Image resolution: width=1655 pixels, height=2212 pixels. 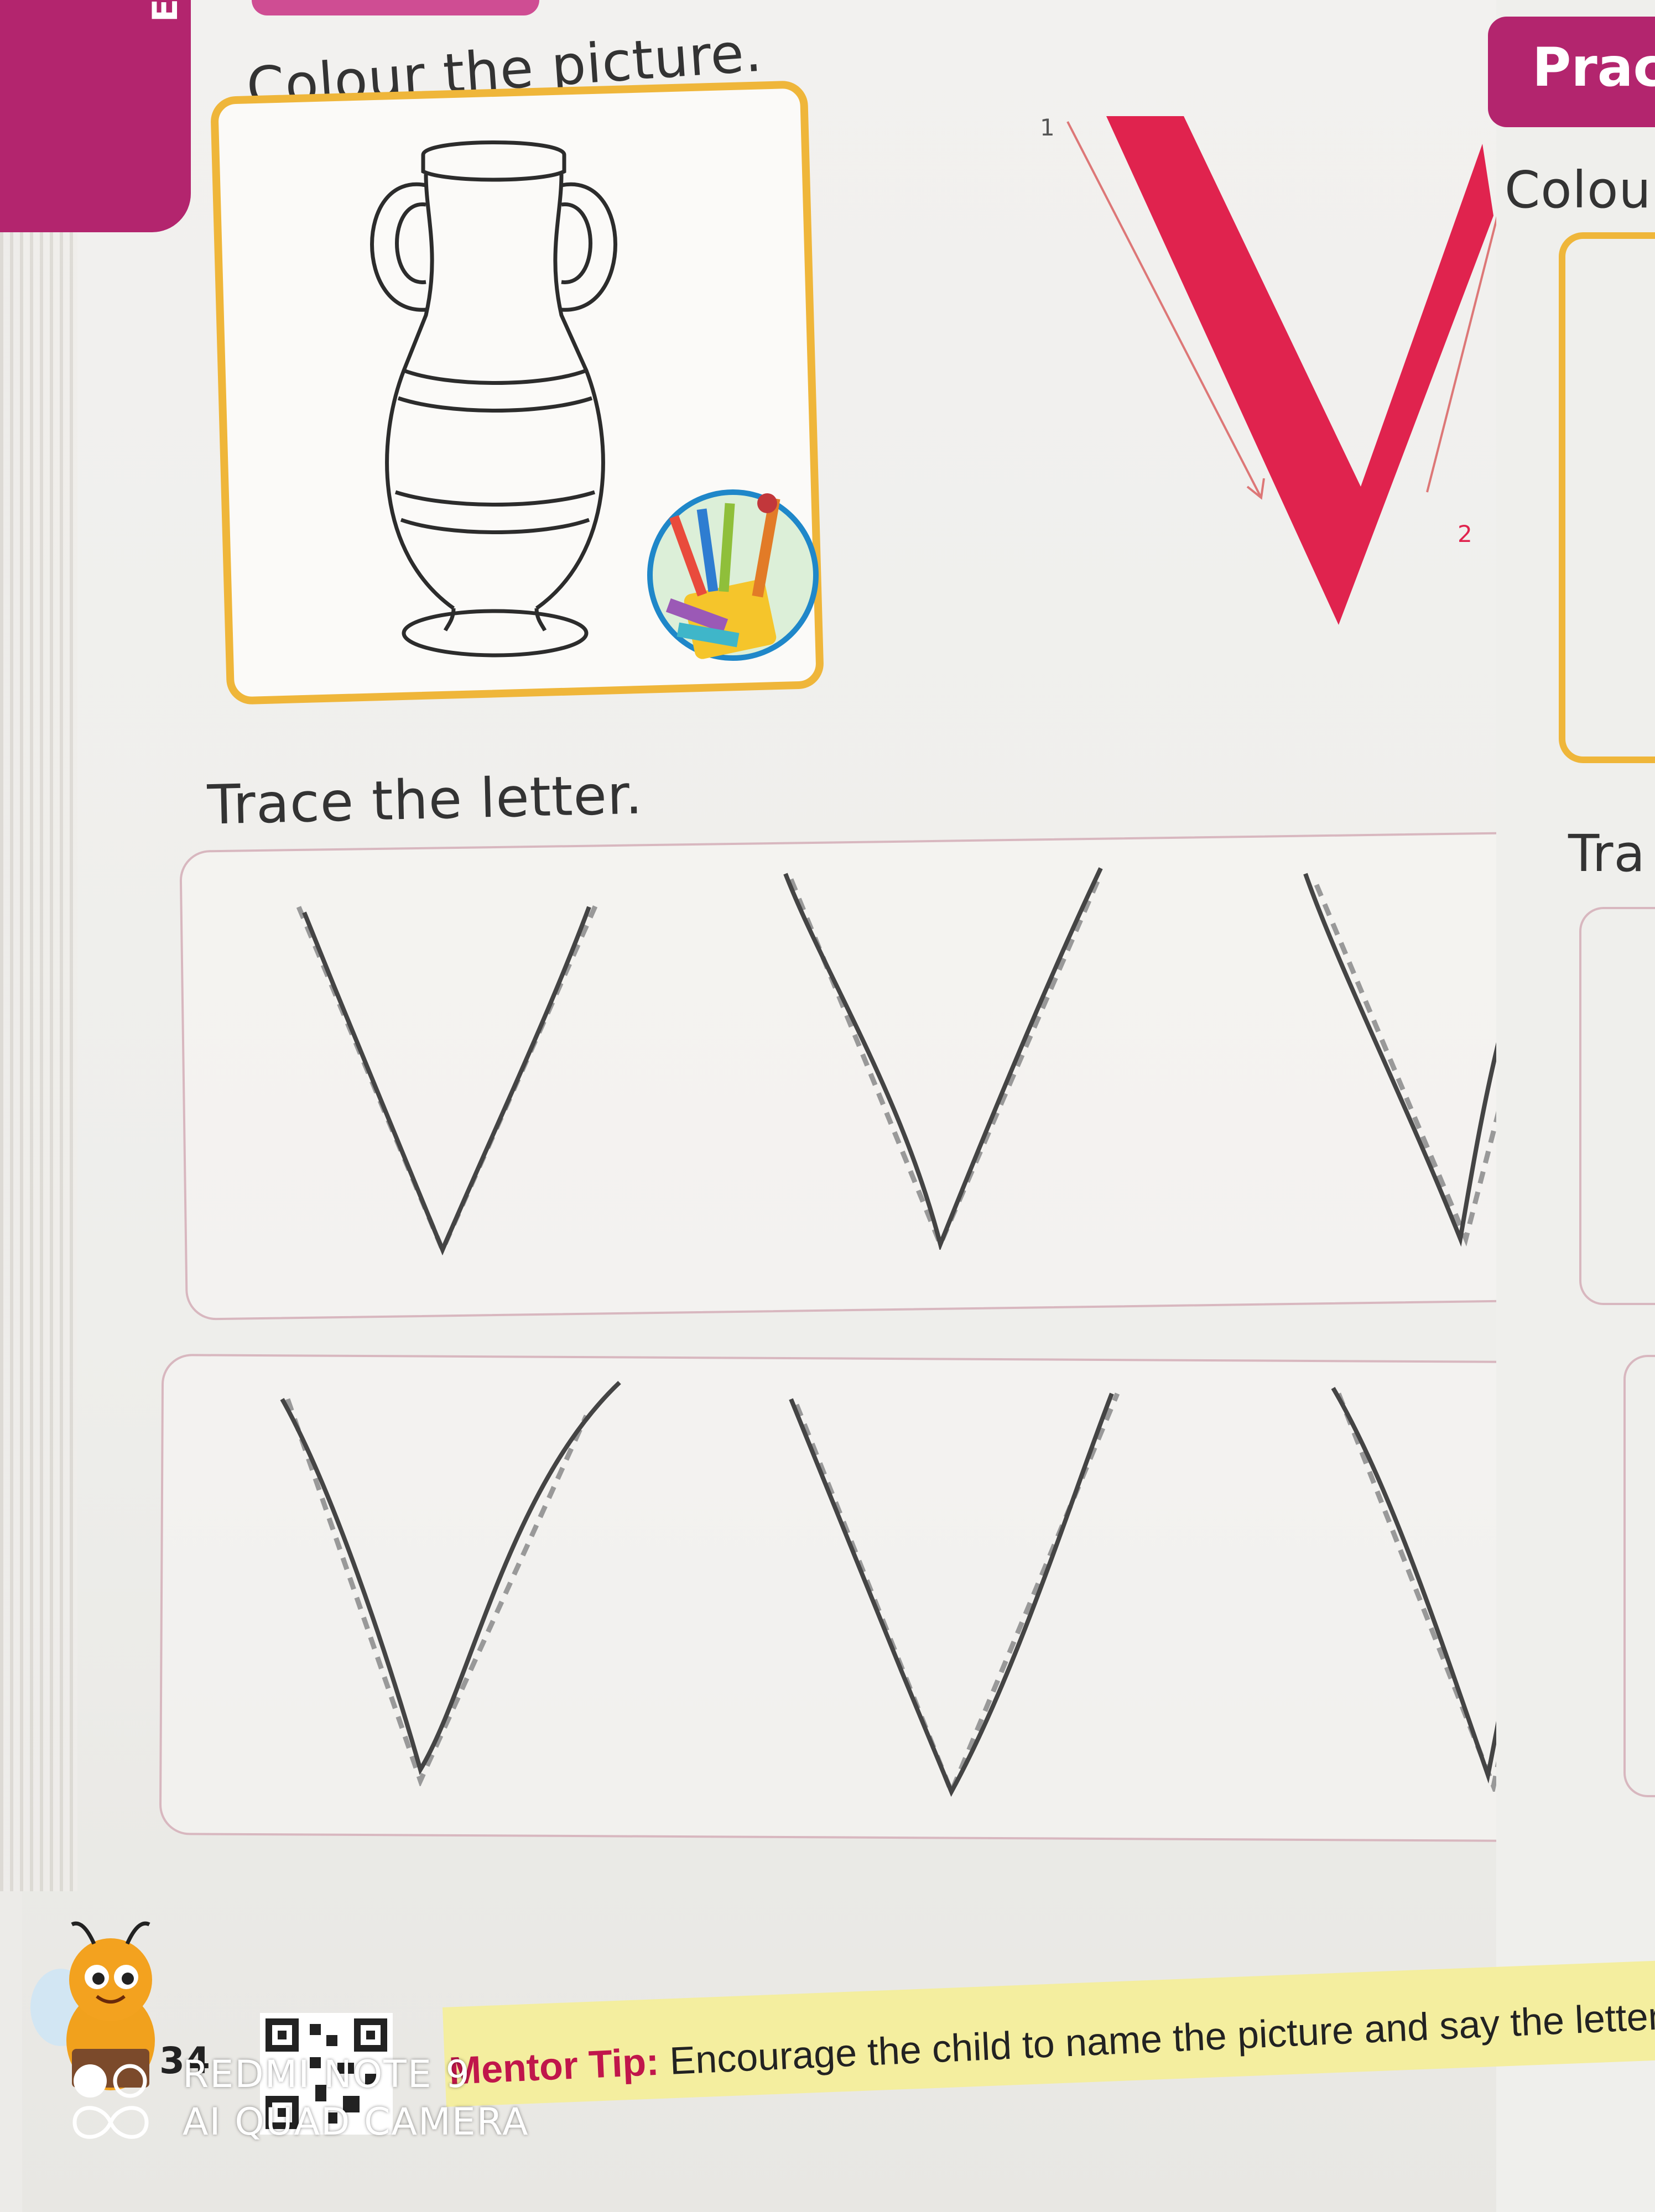 I want to click on side-tab-label: Englis, so click(x=165, y=11).